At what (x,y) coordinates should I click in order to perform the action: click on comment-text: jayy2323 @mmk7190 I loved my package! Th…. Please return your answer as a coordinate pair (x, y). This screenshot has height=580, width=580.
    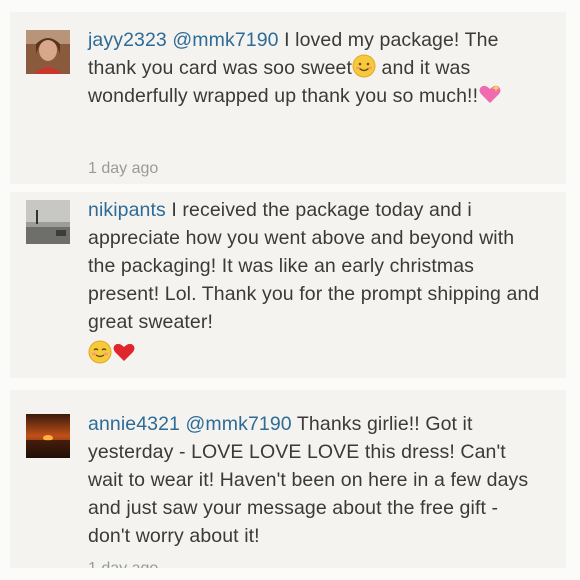
    Looking at the image, I should click on (316, 68).